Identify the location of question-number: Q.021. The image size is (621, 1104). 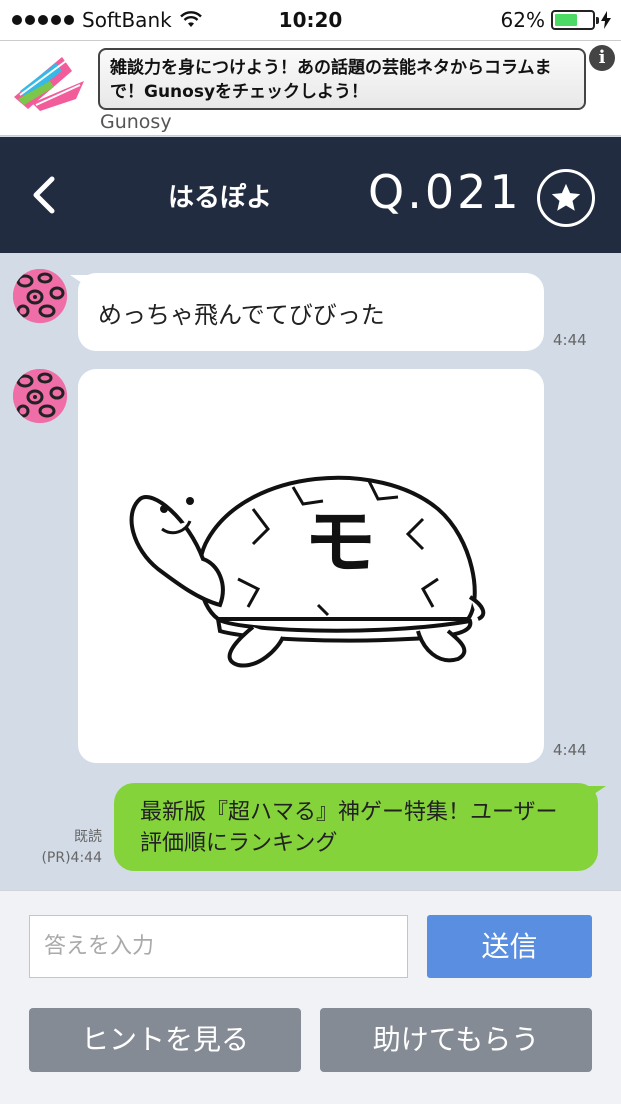
(445, 192).